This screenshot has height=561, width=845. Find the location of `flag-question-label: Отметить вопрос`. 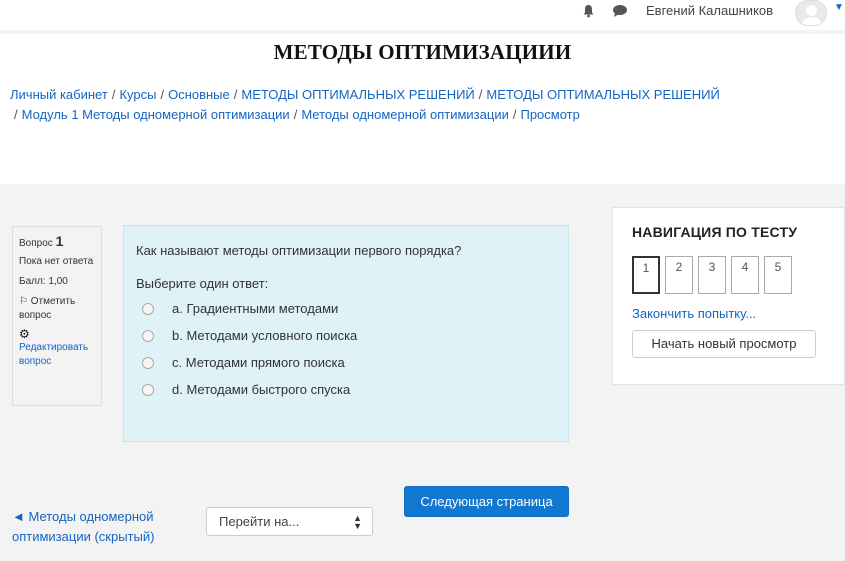

flag-question-label: Отметить вопрос is located at coordinates (47, 308).